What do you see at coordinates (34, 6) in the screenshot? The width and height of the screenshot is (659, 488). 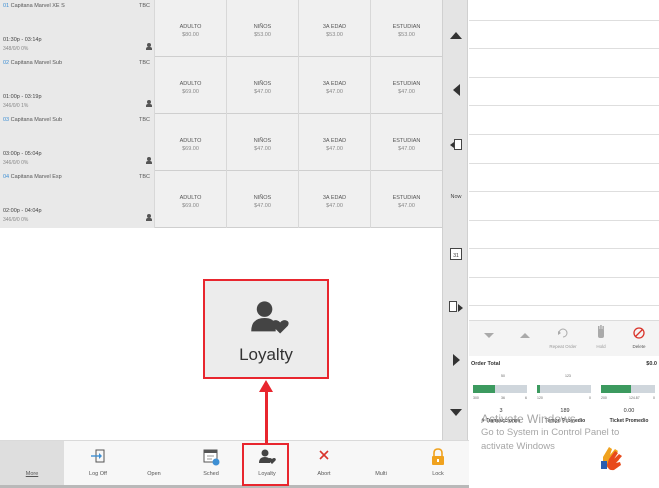 I see `showtime-title: 01 Capitana Marvel XE S` at bounding box center [34, 6].